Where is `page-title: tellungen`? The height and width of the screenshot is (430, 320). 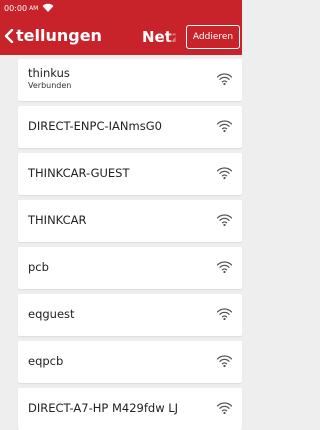
page-title: tellungen is located at coordinates (59, 35).